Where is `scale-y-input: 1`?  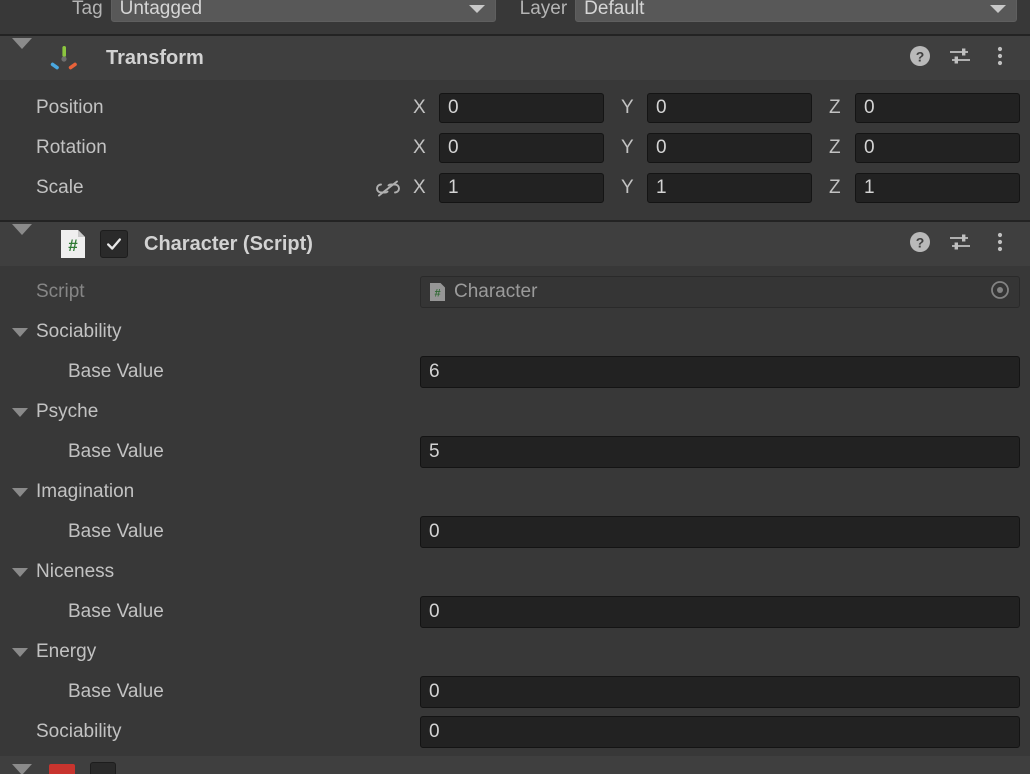
scale-y-input: 1 is located at coordinates (729, 188).